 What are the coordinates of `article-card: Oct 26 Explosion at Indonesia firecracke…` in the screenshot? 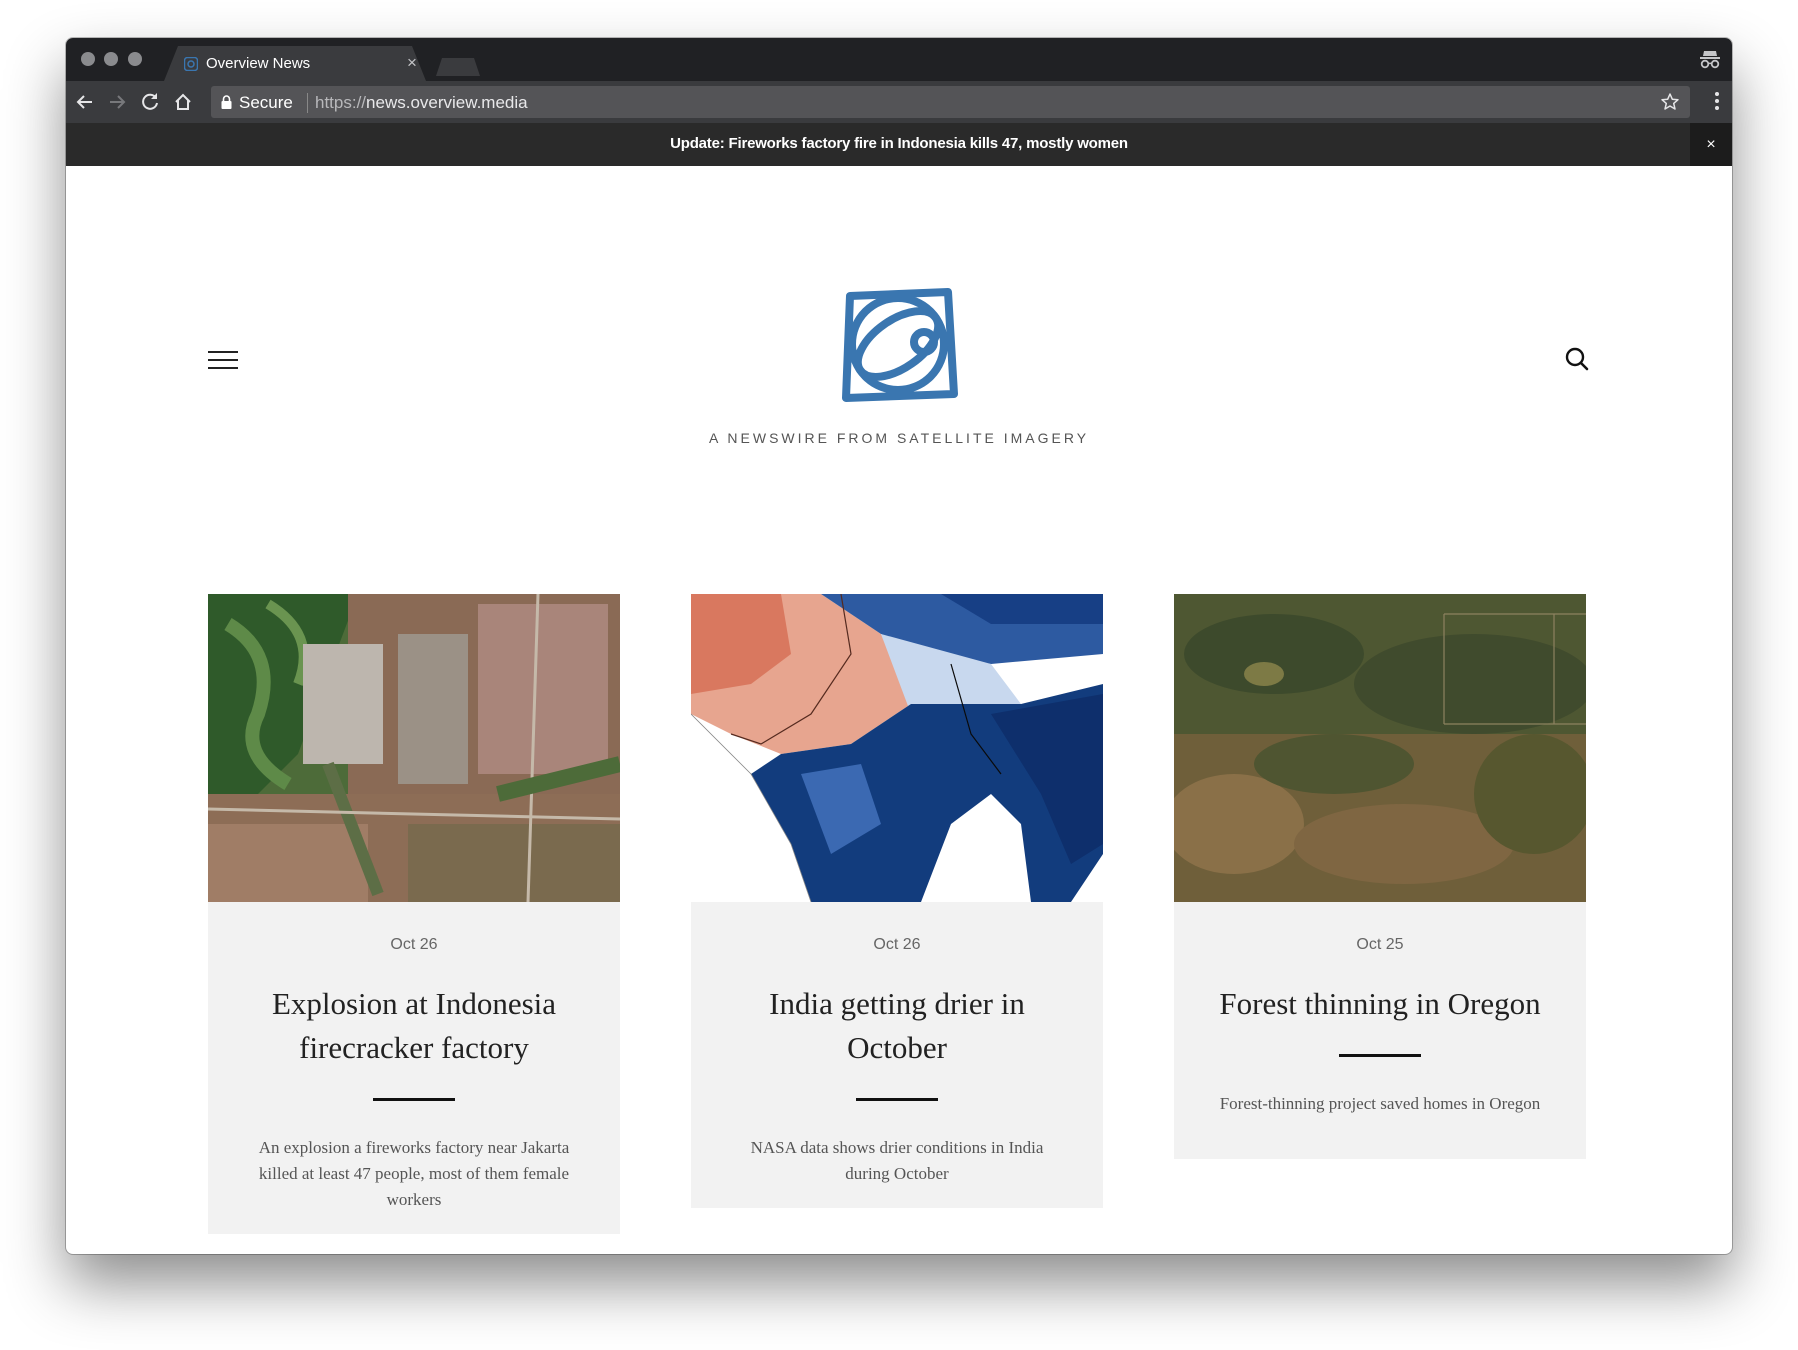 It's located at (414, 914).